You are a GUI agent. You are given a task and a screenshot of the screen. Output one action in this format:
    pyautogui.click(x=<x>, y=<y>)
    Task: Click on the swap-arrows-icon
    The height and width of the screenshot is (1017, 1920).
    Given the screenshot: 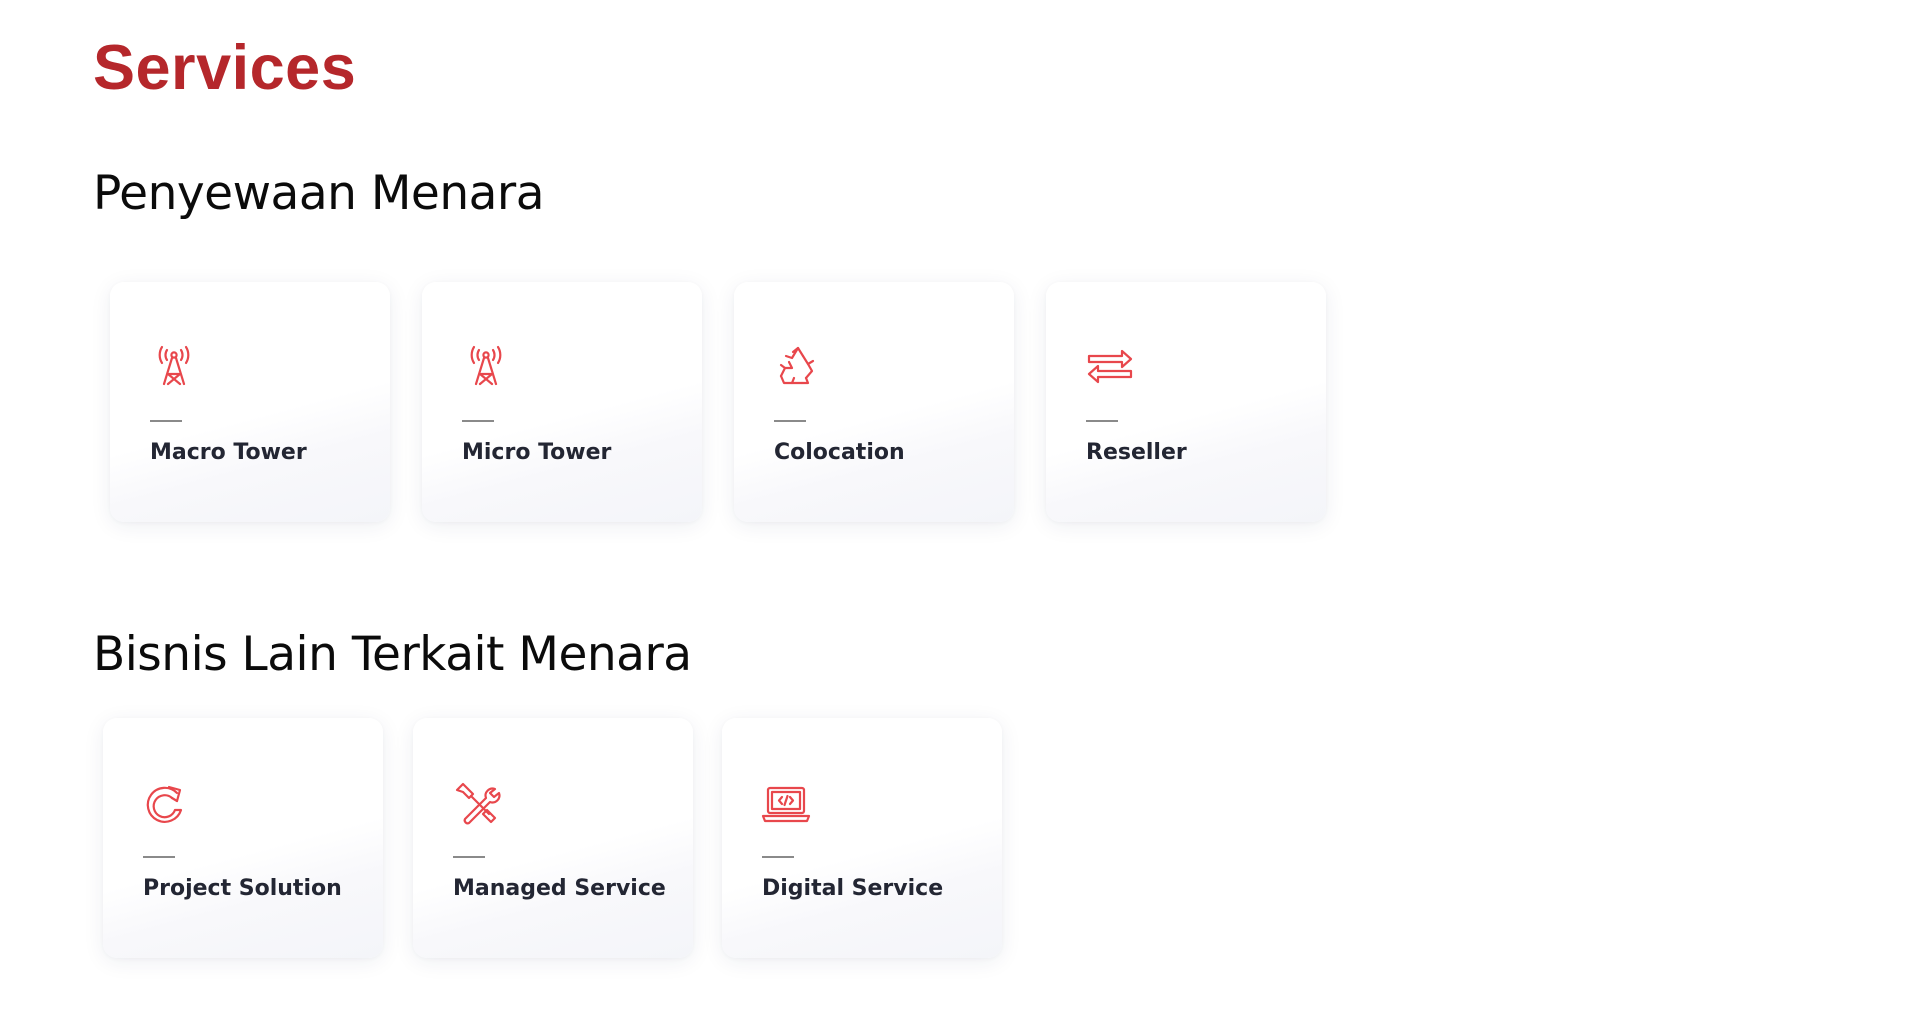 What is the action you would take?
    pyautogui.click(x=1110, y=370)
    